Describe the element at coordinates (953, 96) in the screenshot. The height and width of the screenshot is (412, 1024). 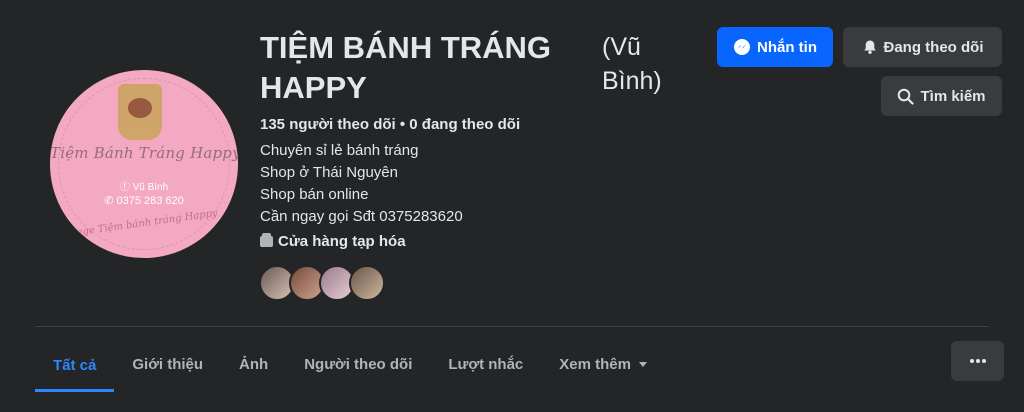
I see `search-button-label: Tìm kiếm` at that location.